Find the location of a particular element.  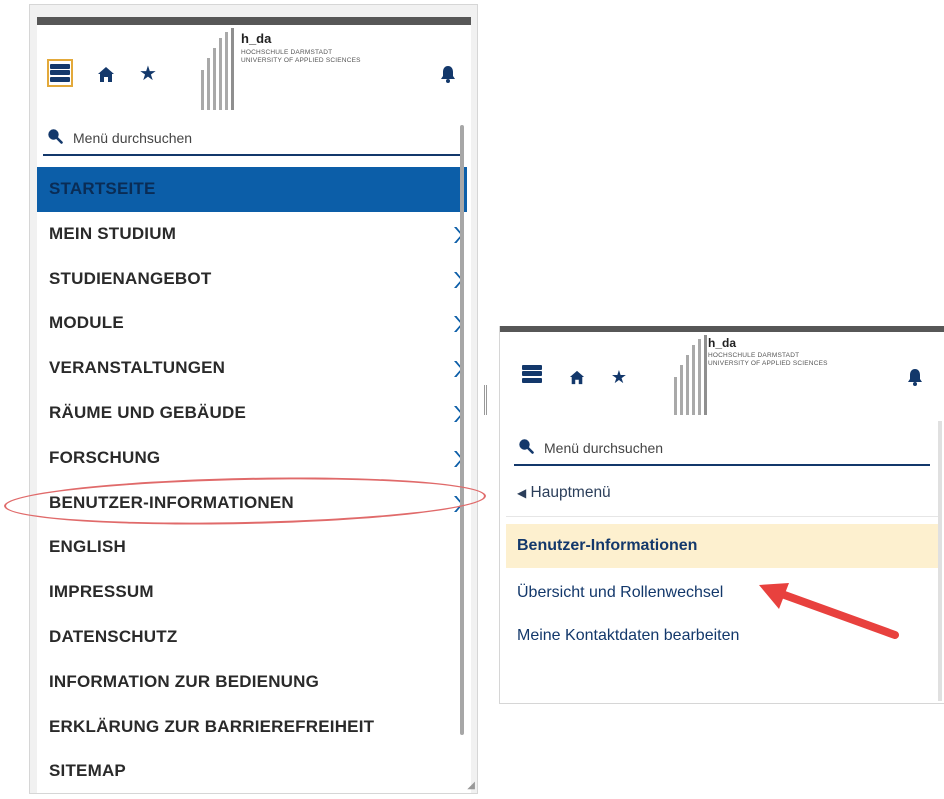

menu-item-studienangebot: STUDIENANGEBOT is located at coordinates (252, 279).